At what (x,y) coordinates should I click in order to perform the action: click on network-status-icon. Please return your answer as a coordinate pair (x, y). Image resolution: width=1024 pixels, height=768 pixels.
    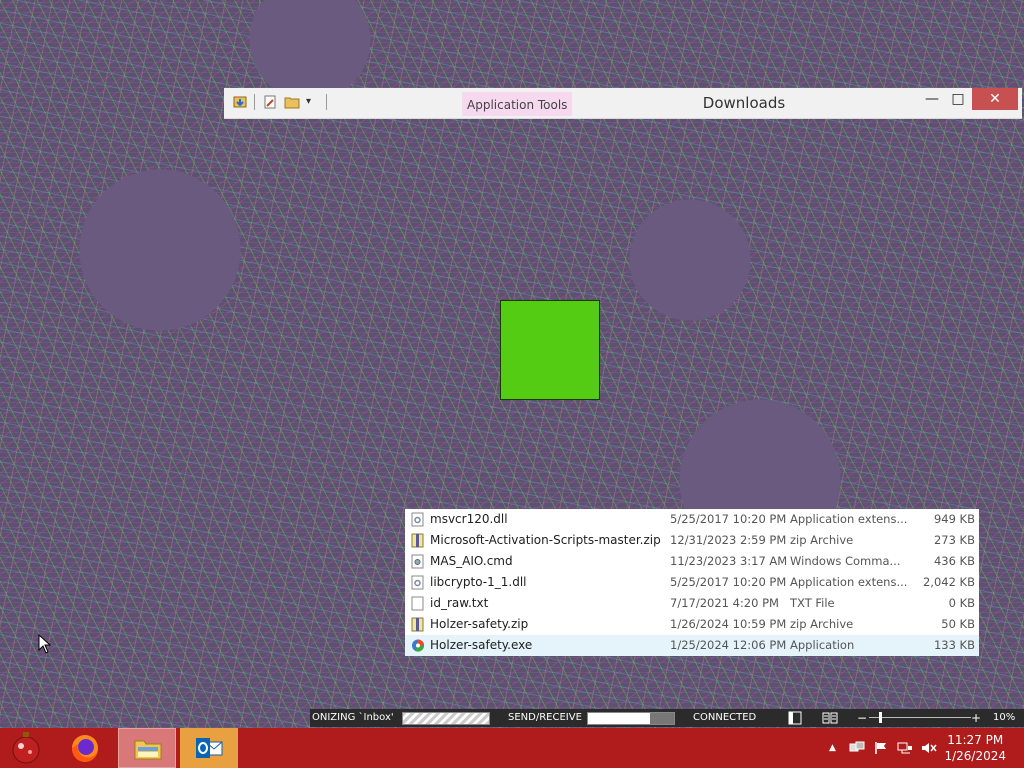
    Looking at the image, I should click on (905, 748).